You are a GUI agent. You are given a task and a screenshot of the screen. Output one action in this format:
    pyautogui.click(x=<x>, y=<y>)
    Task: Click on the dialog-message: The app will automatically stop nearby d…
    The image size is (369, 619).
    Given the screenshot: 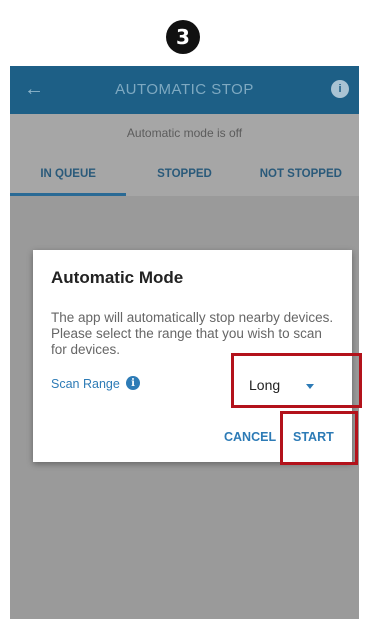 What is the action you would take?
    pyautogui.click(x=192, y=333)
    